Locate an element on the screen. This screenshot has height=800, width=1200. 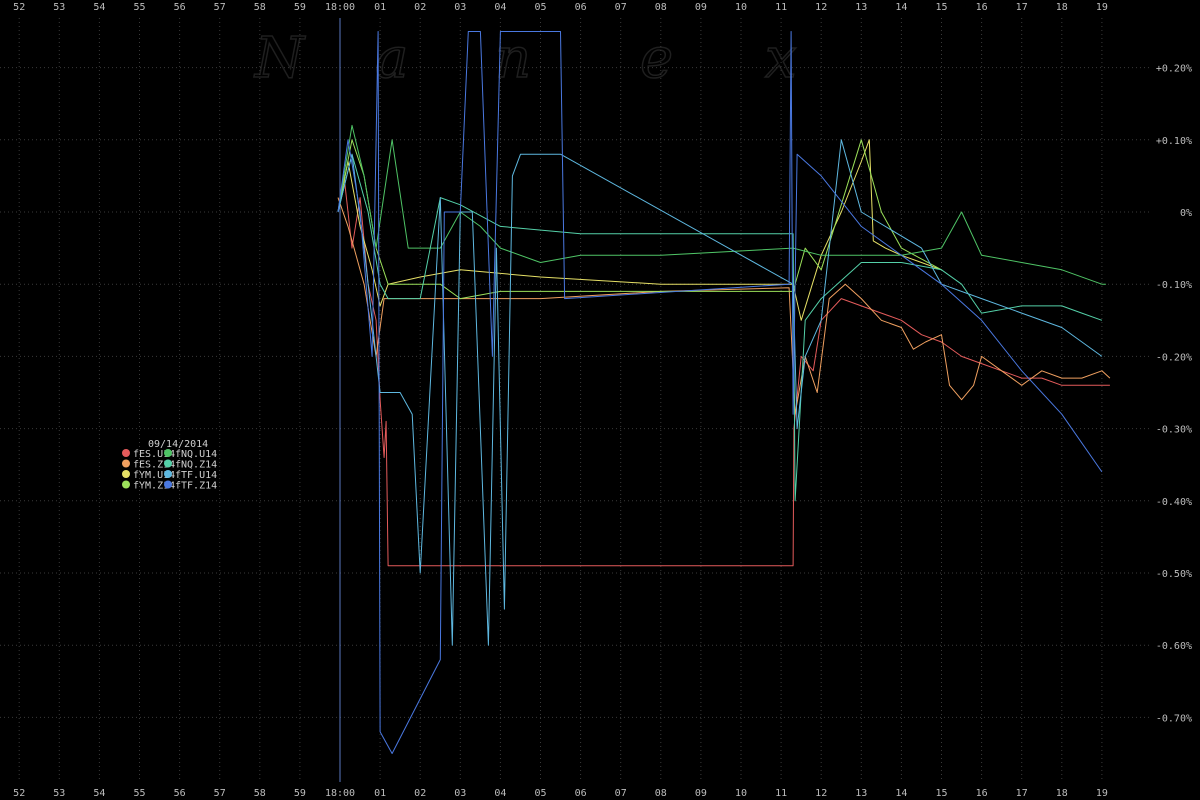
x-tick-label-top: 55 is located at coordinates (139, 7).